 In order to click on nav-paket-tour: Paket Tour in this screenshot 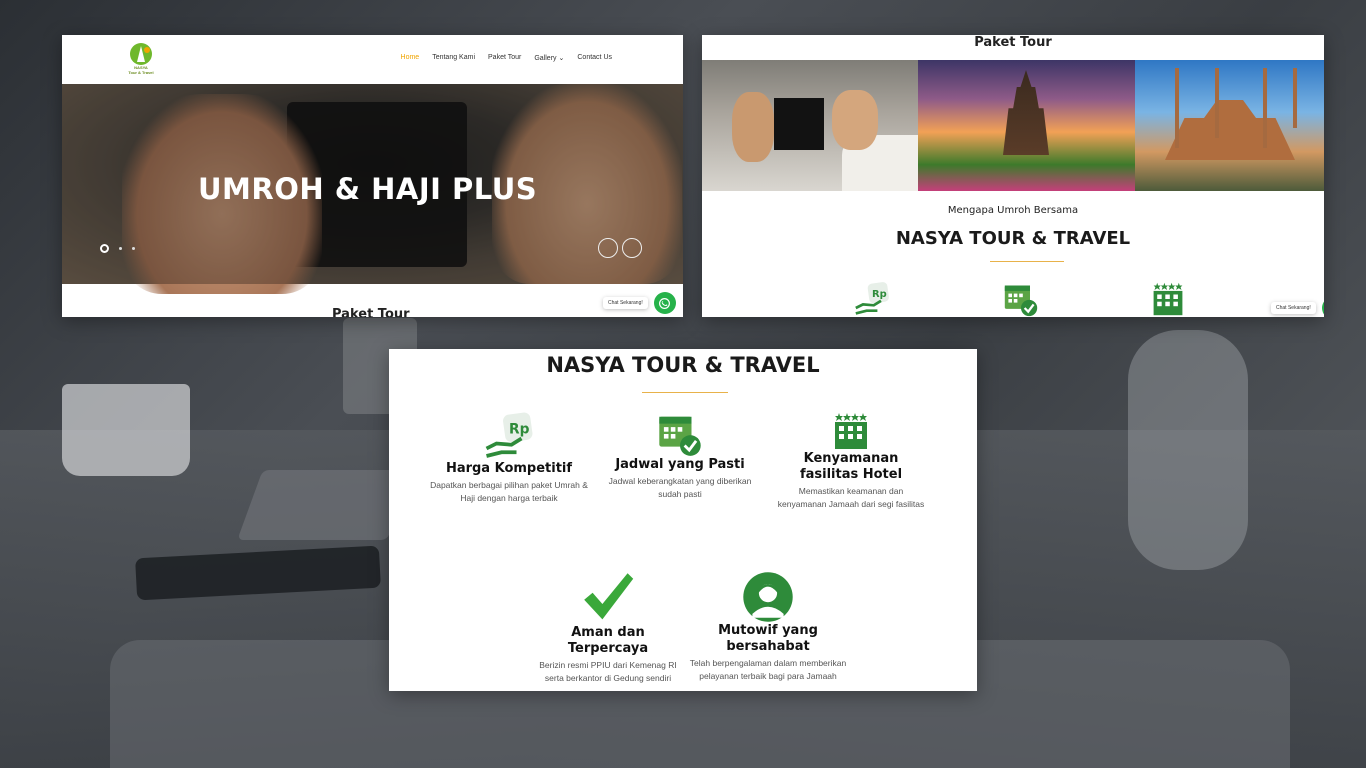, I will do `click(504, 58)`.